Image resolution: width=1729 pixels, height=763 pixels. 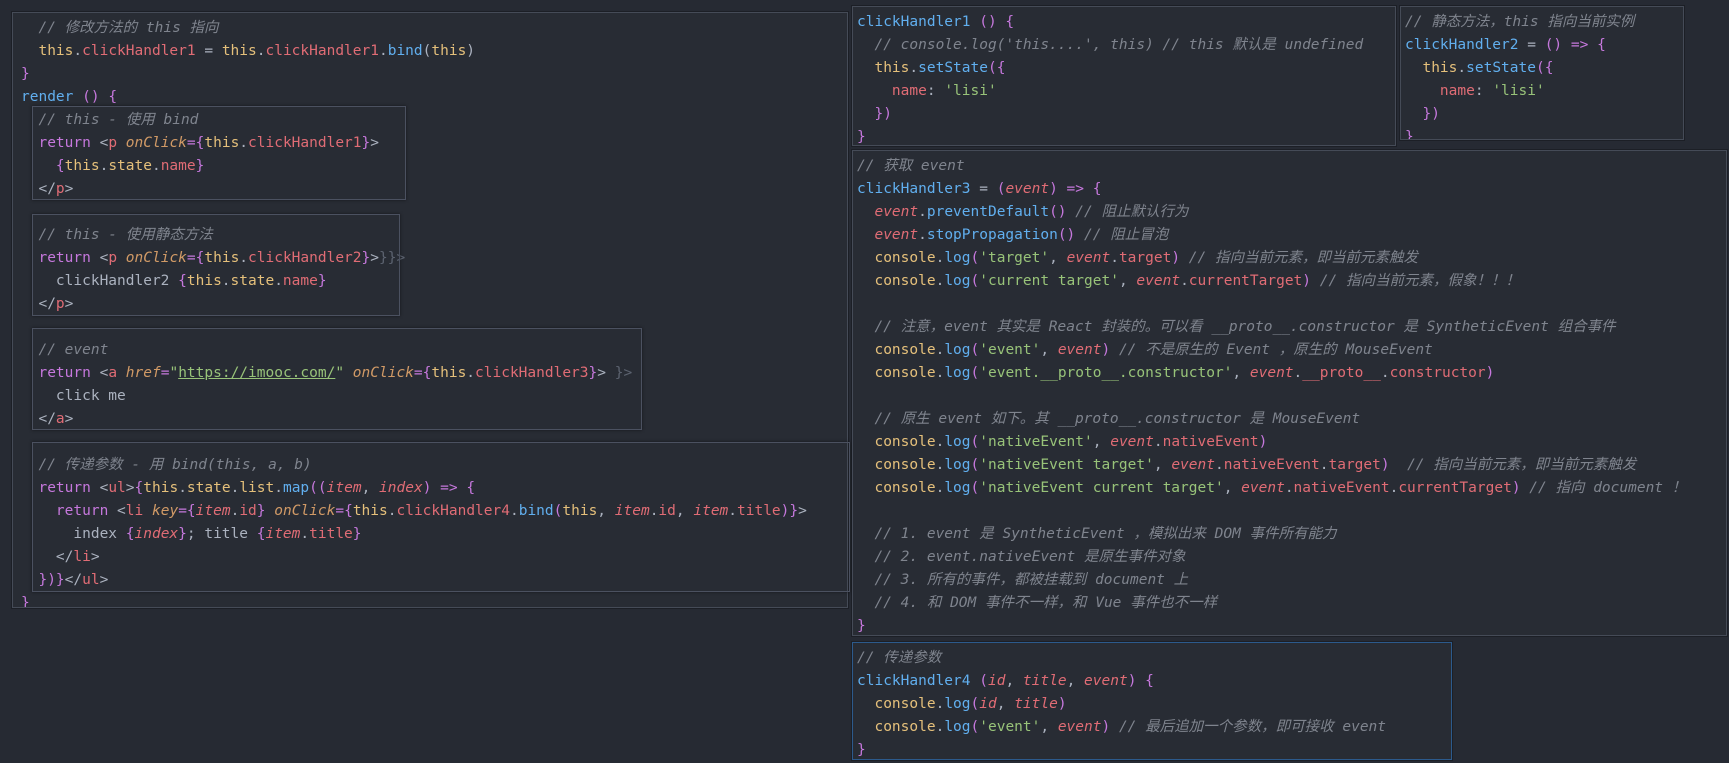 What do you see at coordinates (430, 143) in the screenshot?
I see `code-line: return <p onClick={this.clickHandler1}>` at bounding box center [430, 143].